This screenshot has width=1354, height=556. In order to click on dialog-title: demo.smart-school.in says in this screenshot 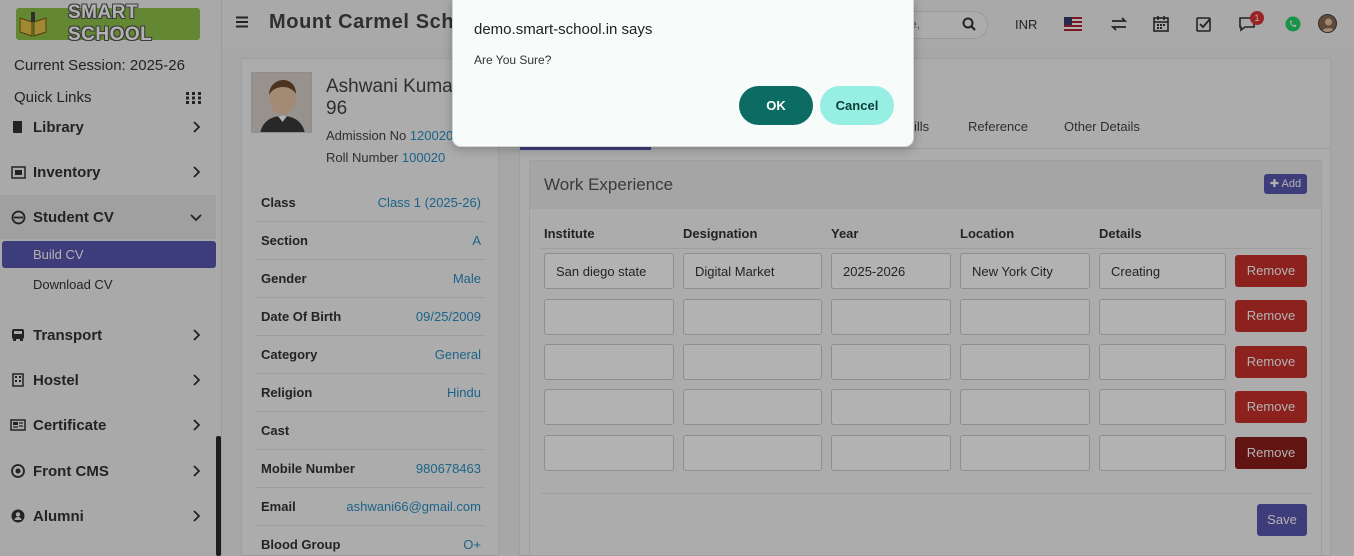, I will do `click(563, 29)`.